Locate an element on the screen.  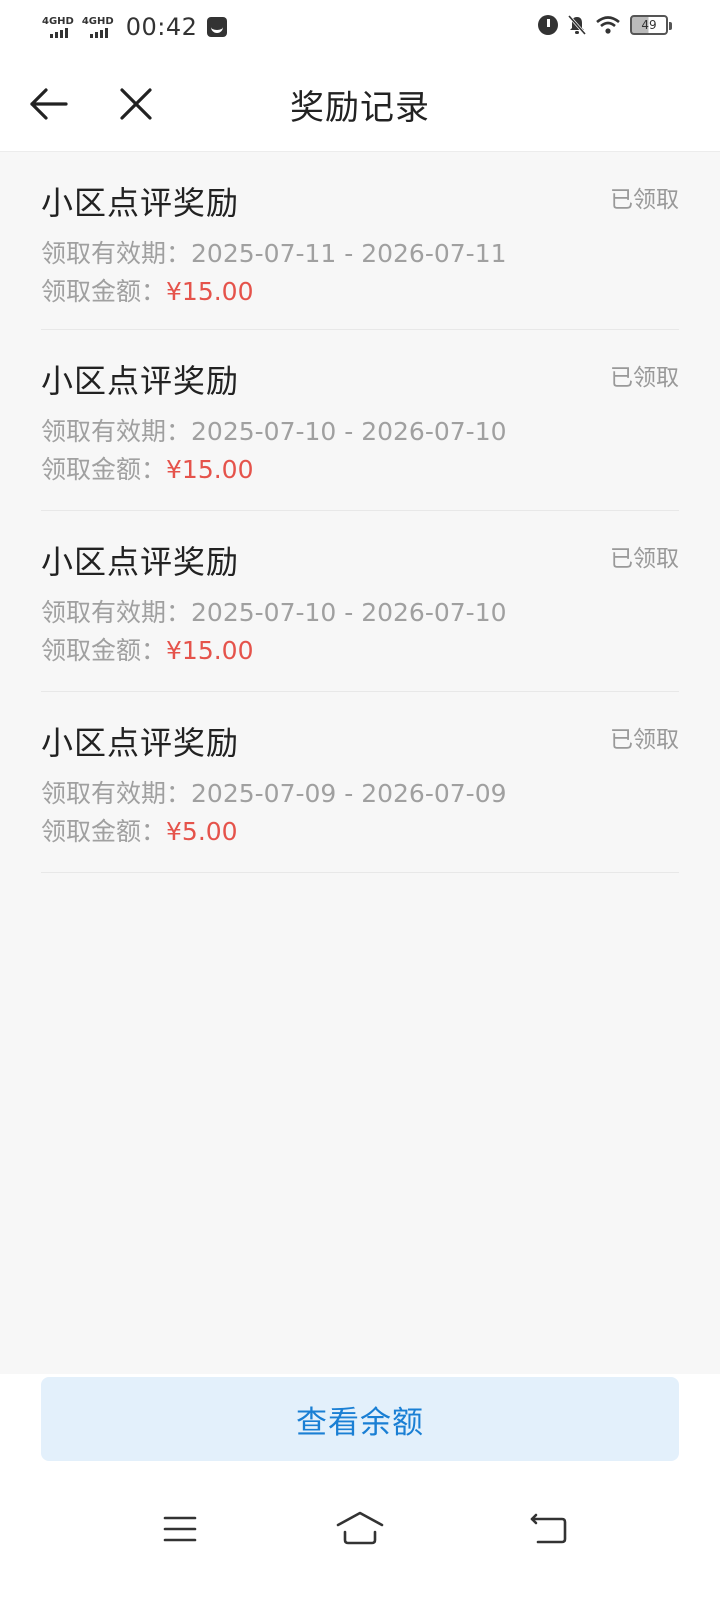
home-icon is located at coordinates (360, 1528).